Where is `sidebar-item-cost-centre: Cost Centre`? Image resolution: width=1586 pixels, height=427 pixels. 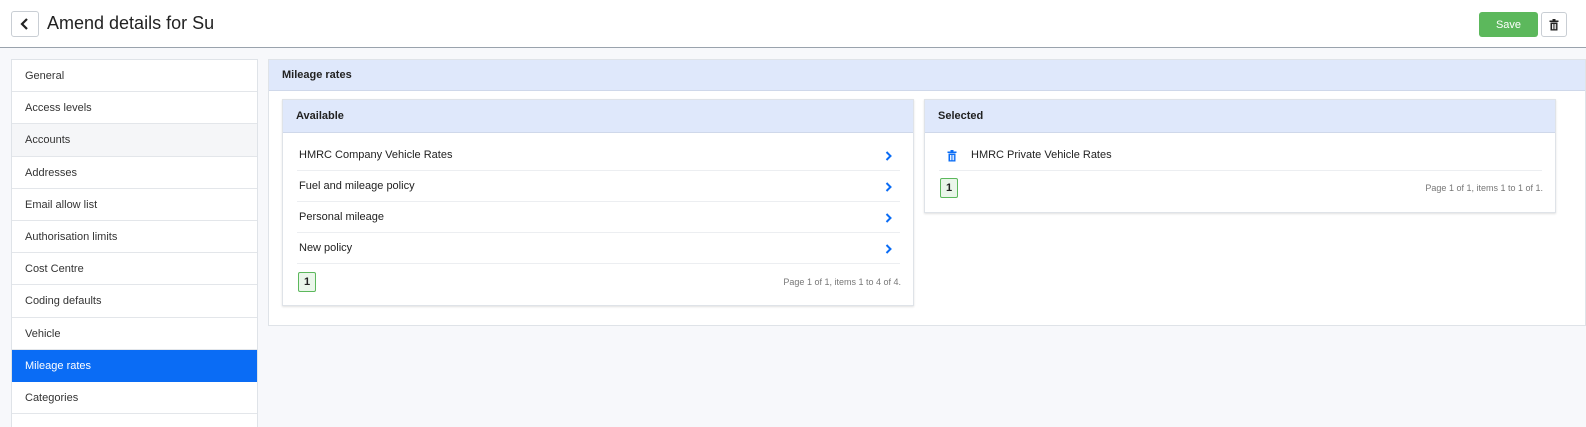 sidebar-item-cost-centre: Cost Centre is located at coordinates (134, 269).